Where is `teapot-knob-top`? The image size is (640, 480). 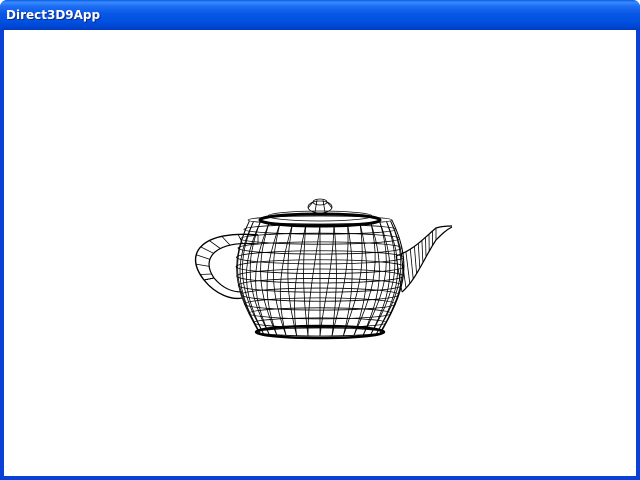 teapot-knob-top is located at coordinates (320, 202).